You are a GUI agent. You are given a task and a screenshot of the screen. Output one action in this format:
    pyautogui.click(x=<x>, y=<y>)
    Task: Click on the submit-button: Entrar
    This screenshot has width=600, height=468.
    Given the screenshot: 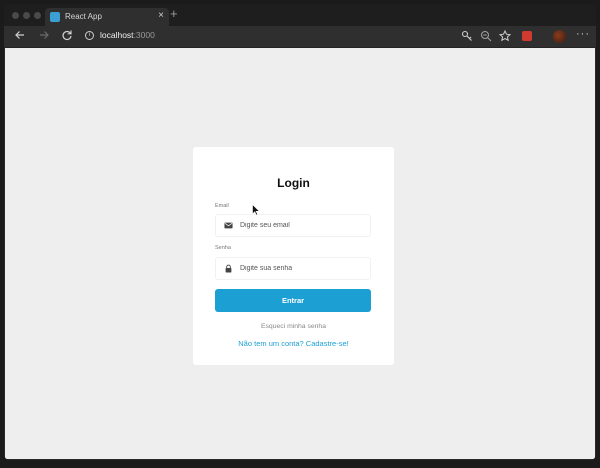 What is the action you would take?
    pyautogui.click(x=293, y=300)
    